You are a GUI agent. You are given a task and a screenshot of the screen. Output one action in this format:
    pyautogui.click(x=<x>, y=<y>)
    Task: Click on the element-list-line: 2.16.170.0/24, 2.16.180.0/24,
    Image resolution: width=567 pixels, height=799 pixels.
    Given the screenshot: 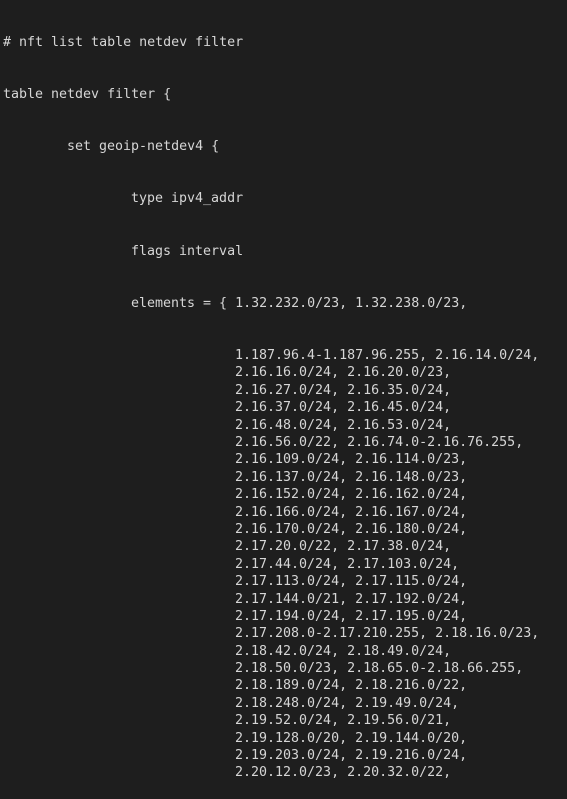 What is the action you would take?
    pyautogui.click(x=351, y=529)
    